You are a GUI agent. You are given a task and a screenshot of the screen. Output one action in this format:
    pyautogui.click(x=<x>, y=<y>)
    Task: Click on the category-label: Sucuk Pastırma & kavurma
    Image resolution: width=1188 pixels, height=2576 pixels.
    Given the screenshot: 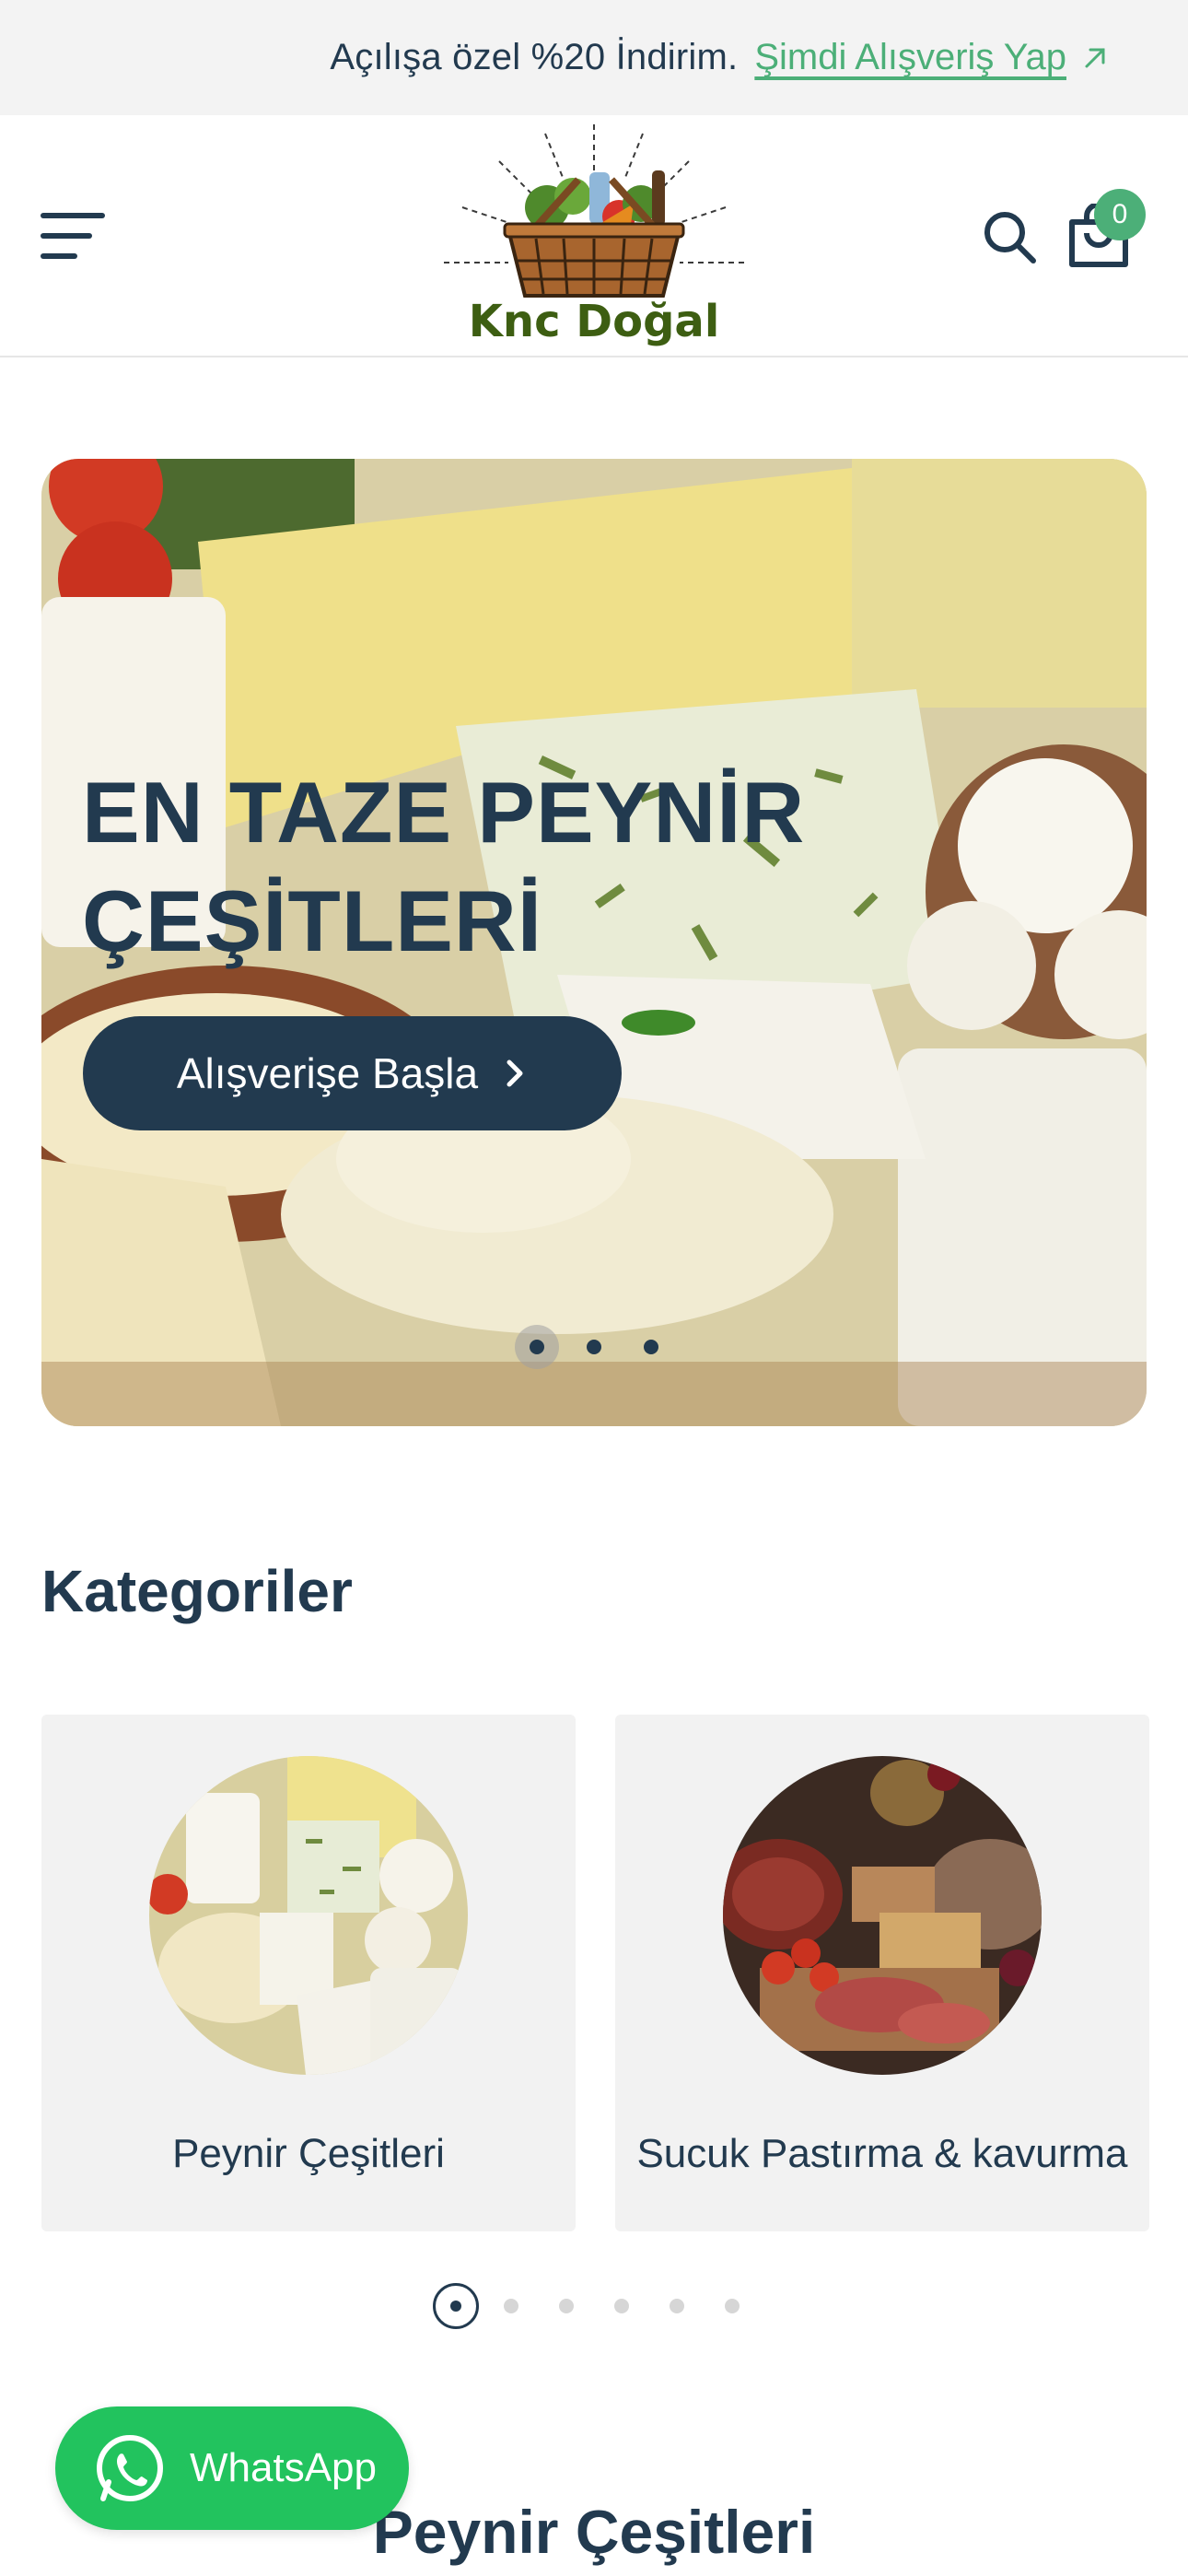 What is the action you would take?
    pyautogui.click(x=882, y=2153)
    